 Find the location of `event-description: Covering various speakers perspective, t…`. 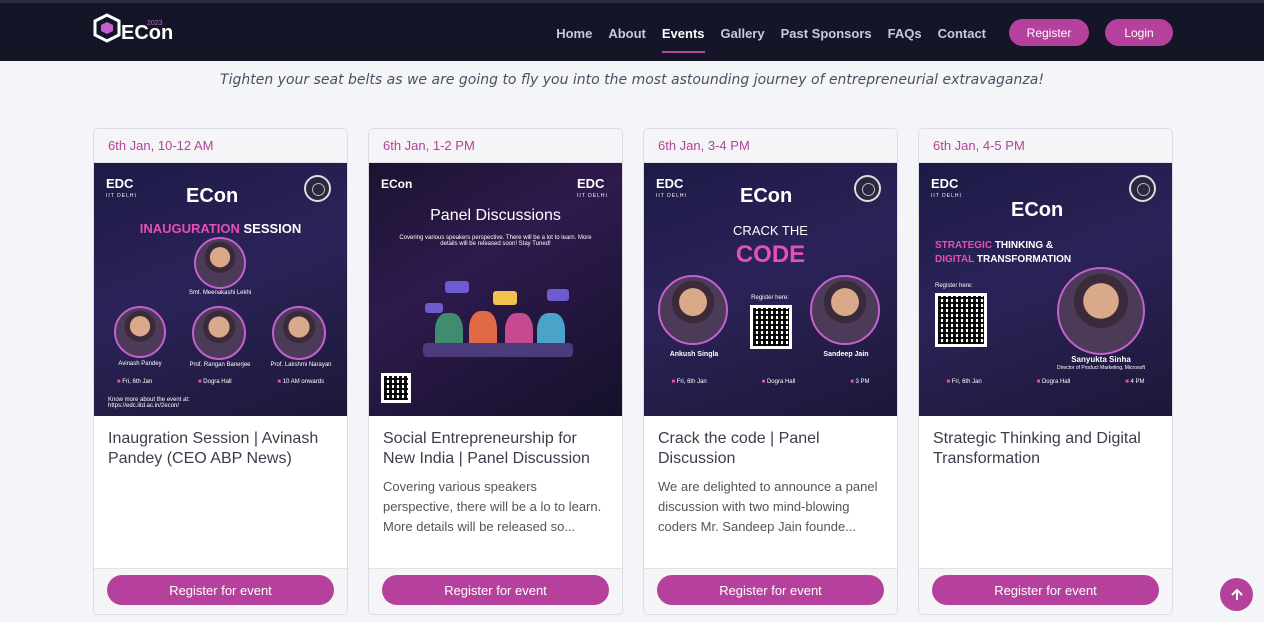

event-description: Covering various speakers perspective, t… is located at coordinates (492, 506).